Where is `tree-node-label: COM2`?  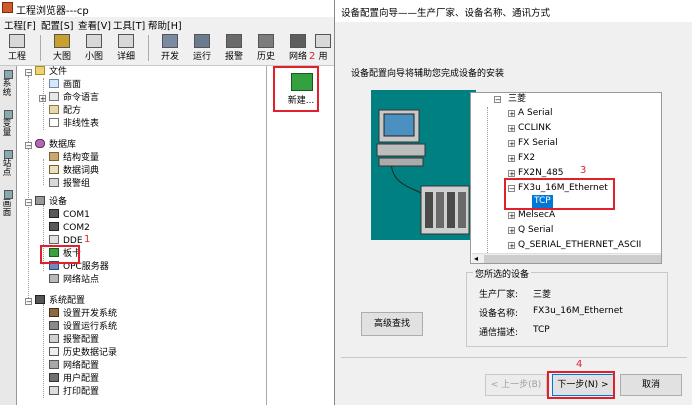
tree-node-label: COM2 is located at coordinates (76, 228).